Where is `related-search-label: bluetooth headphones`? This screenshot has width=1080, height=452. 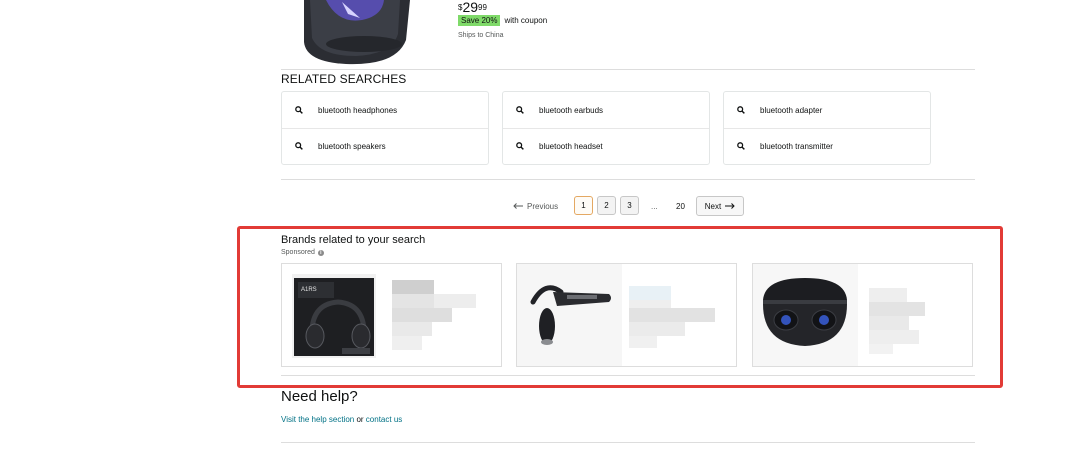 related-search-label: bluetooth headphones is located at coordinates (358, 110).